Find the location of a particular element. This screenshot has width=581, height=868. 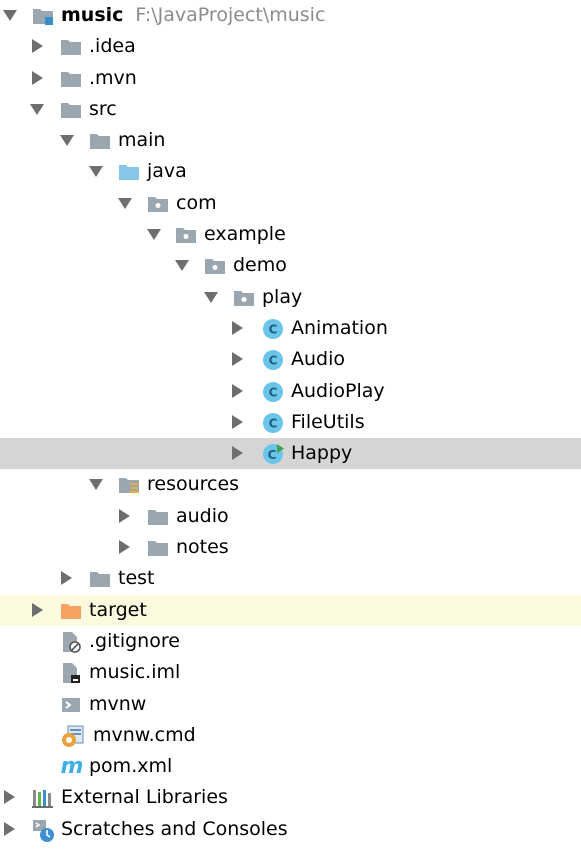

node-label: src is located at coordinates (103, 108).